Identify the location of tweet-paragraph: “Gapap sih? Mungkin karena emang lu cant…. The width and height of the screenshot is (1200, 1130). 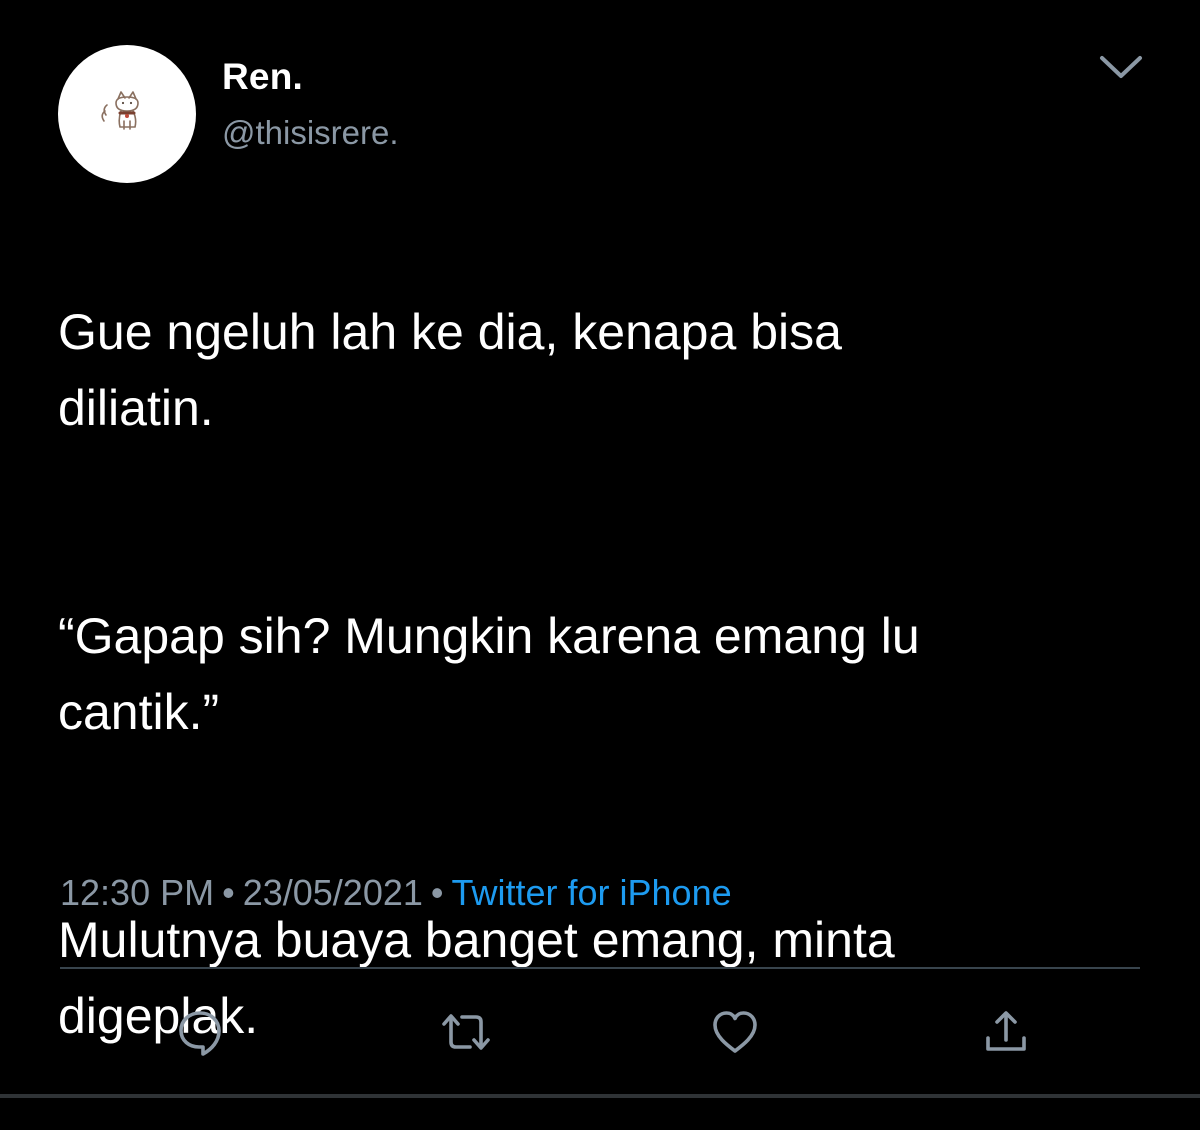
(489, 674).